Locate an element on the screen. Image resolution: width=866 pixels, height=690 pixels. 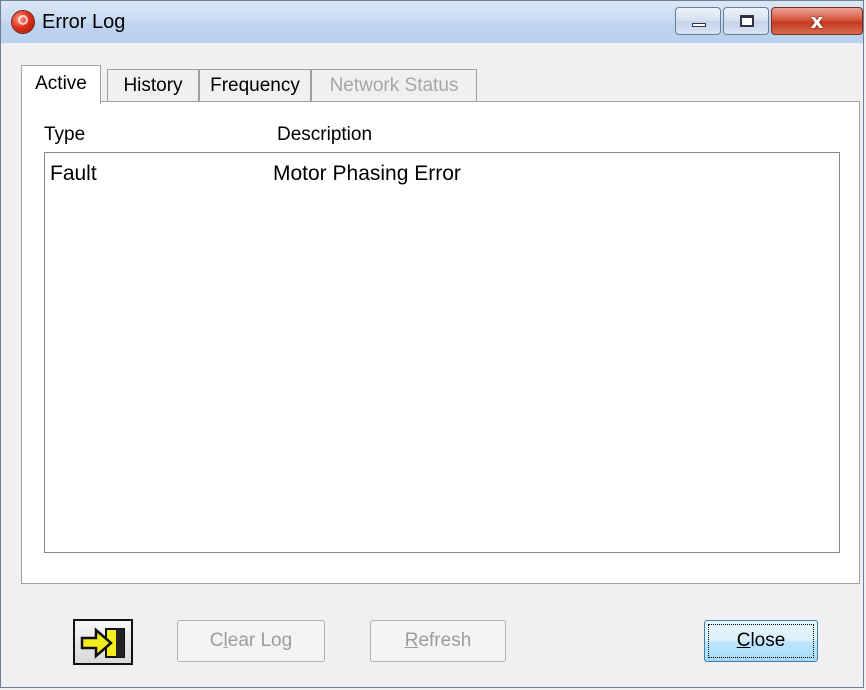
clear-log-label-suffix: ear Log is located at coordinates (260, 640).